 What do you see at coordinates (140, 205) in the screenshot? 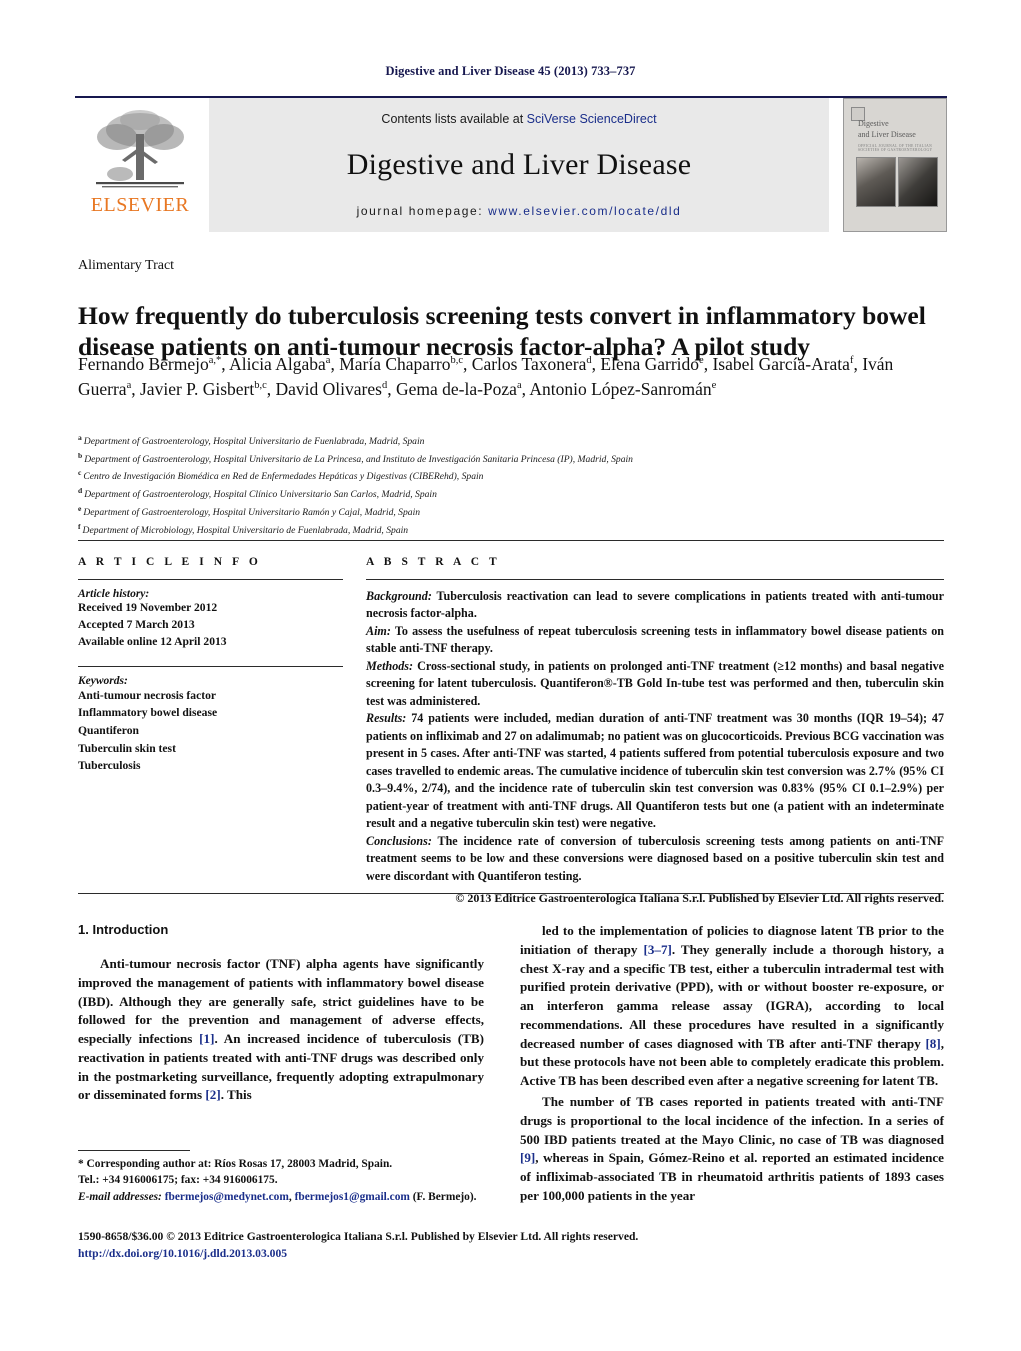
I see `elsevier-wordmark: ELSEVIER` at bounding box center [140, 205].